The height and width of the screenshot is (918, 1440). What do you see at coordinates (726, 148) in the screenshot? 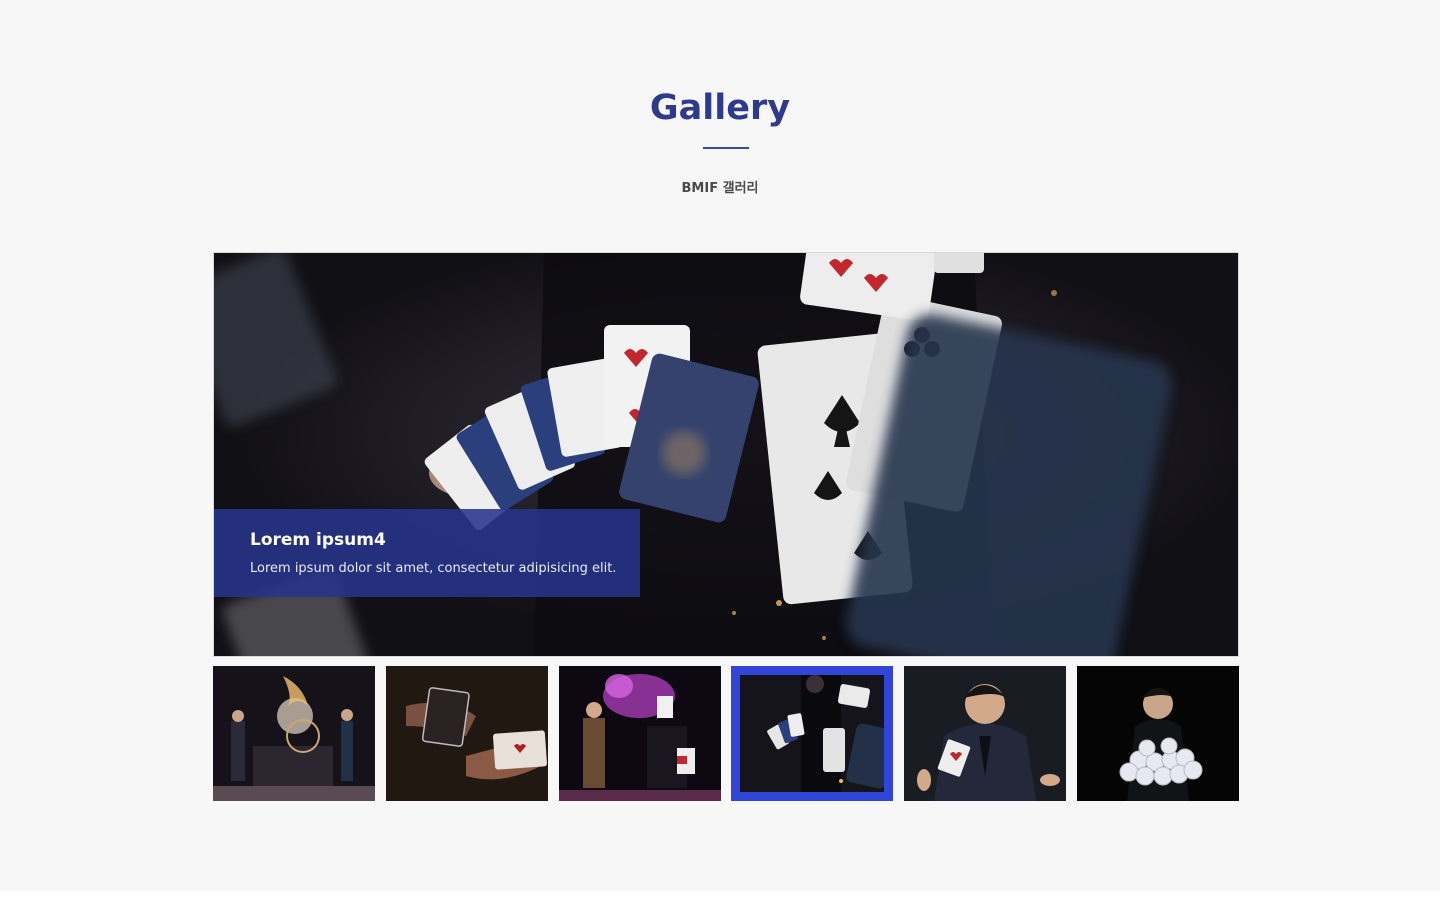
I see `title-divider` at bounding box center [726, 148].